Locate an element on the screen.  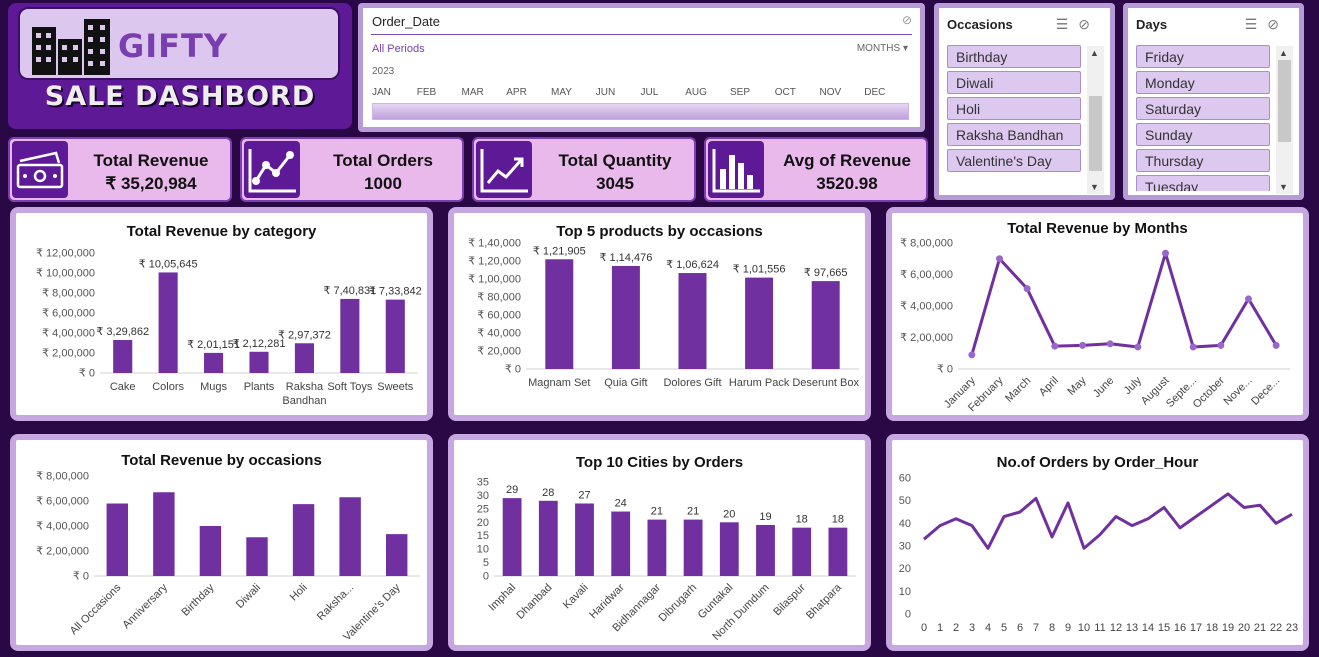
x-tick-label: 7 is located at coordinates (1036, 628).